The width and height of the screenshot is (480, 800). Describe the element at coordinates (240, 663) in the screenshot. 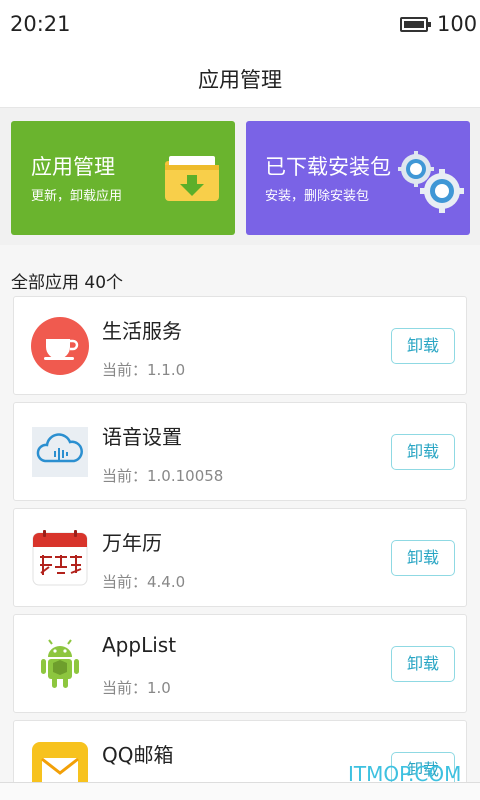

I see `list-item: AppList 当前：1.0 卸载` at that location.